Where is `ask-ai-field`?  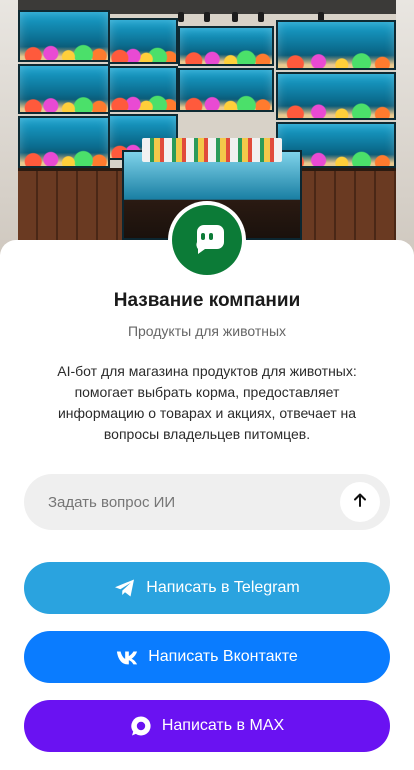
ask-ai-field is located at coordinates (207, 502).